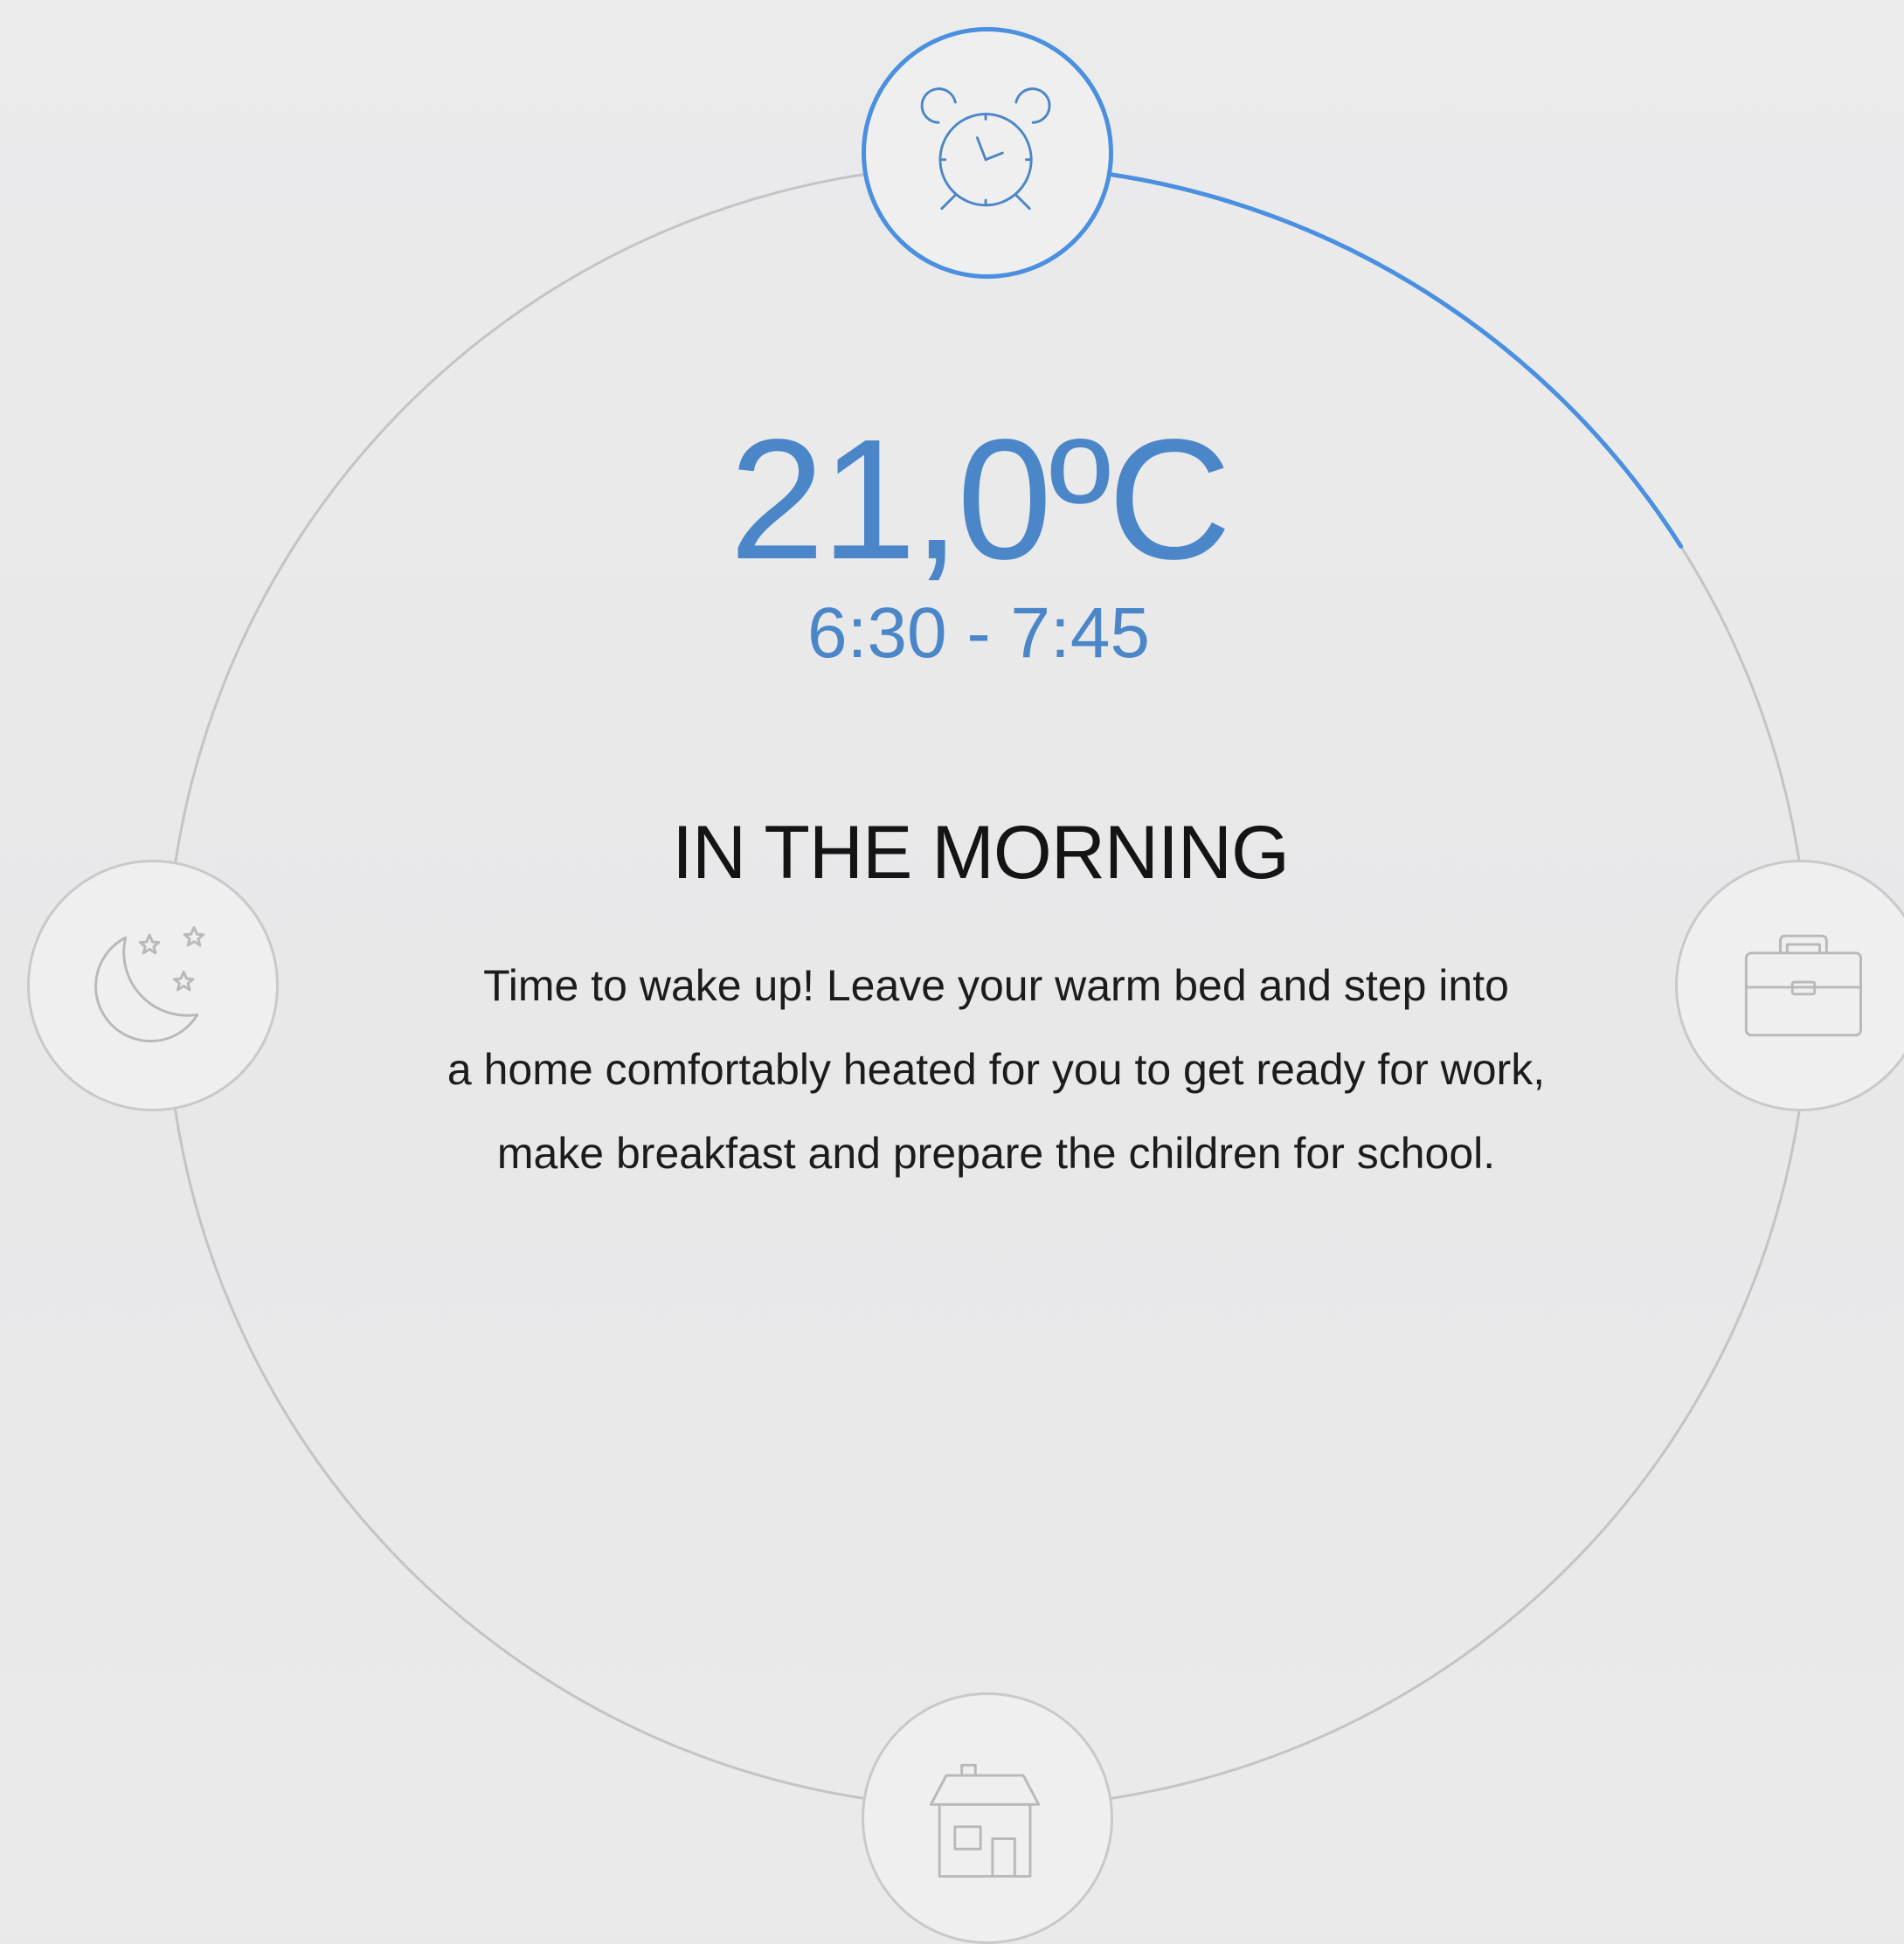 The image size is (1904, 1944). What do you see at coordinates (149, 984) in the screenshot?
I see `moon-stars-icon` at bounding box center [149, 984].